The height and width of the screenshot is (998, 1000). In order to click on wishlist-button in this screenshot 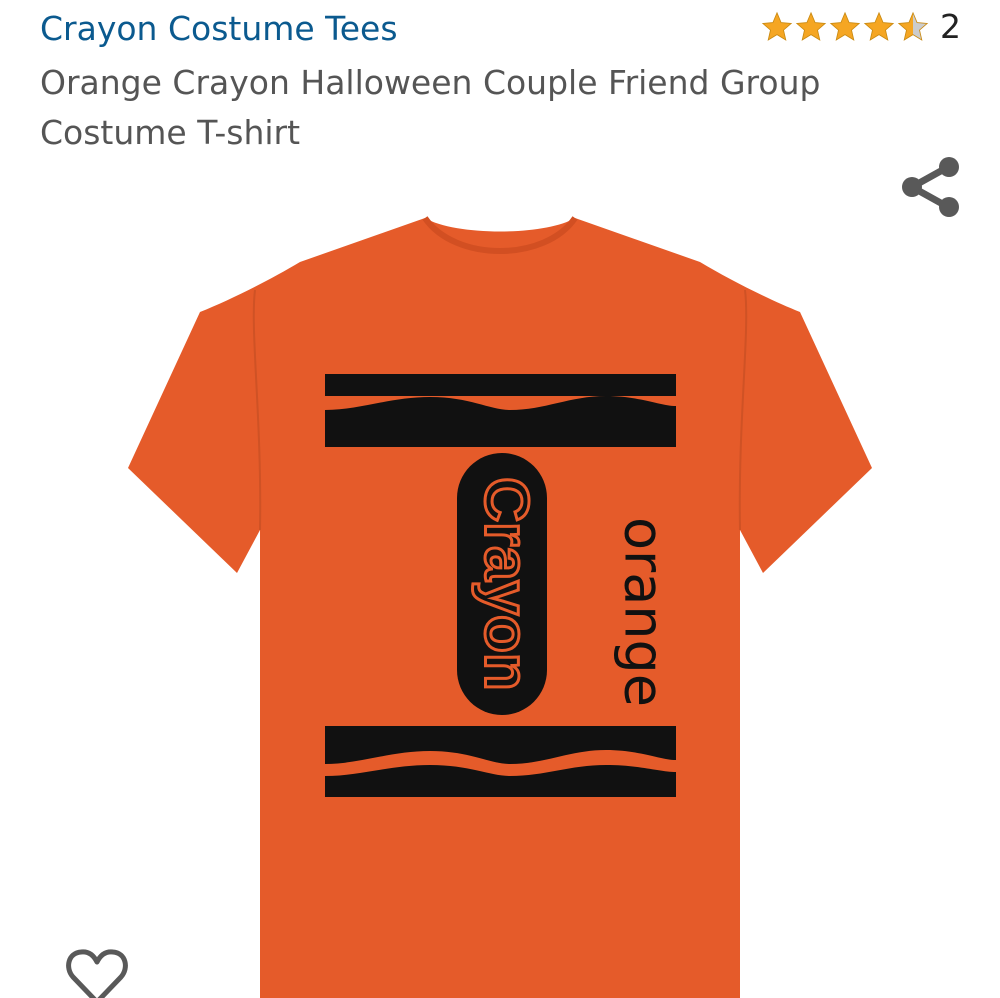, I will do `click(97, 971)`.